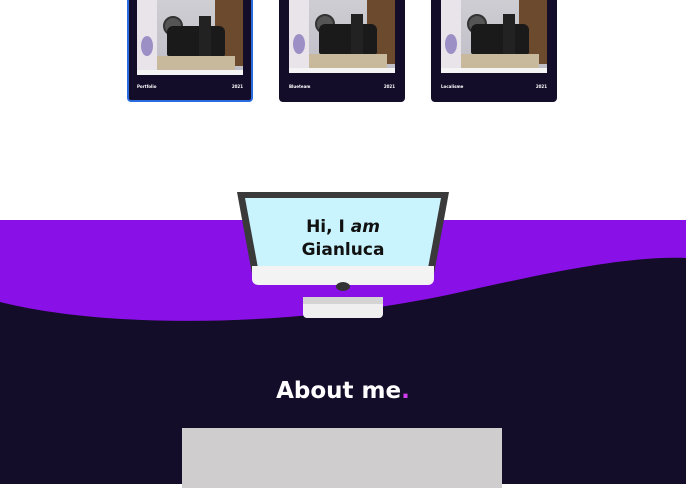 This screenshot has width=686, height=488. Describe the element at coordinates (328, 227) in the screenshot. I see `greeting-prefix: Hi, I` at that location.